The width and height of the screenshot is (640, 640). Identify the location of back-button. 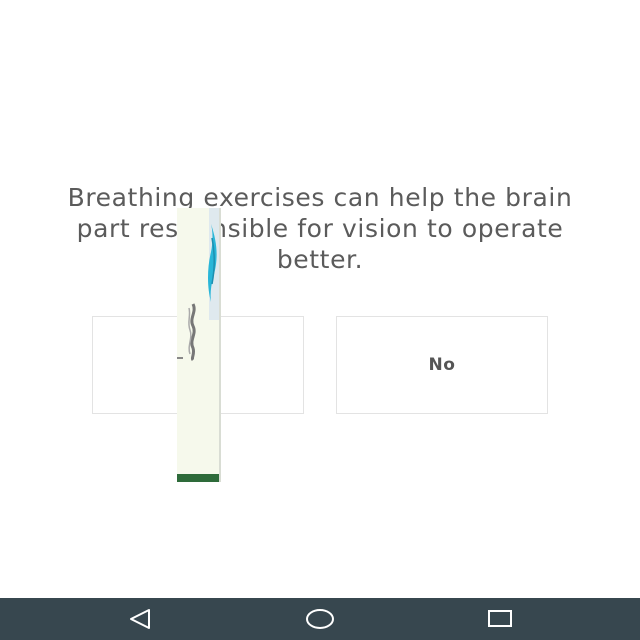
(140, 619).